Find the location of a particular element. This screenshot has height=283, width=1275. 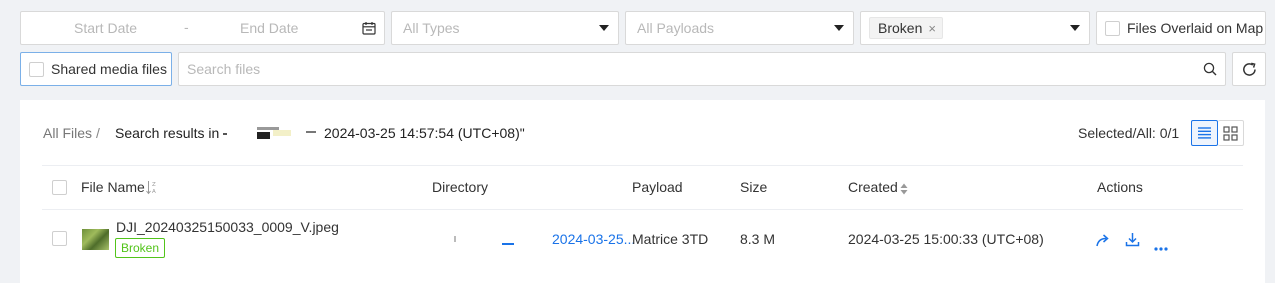

svg-text: A is located at coordinates (154, 192).